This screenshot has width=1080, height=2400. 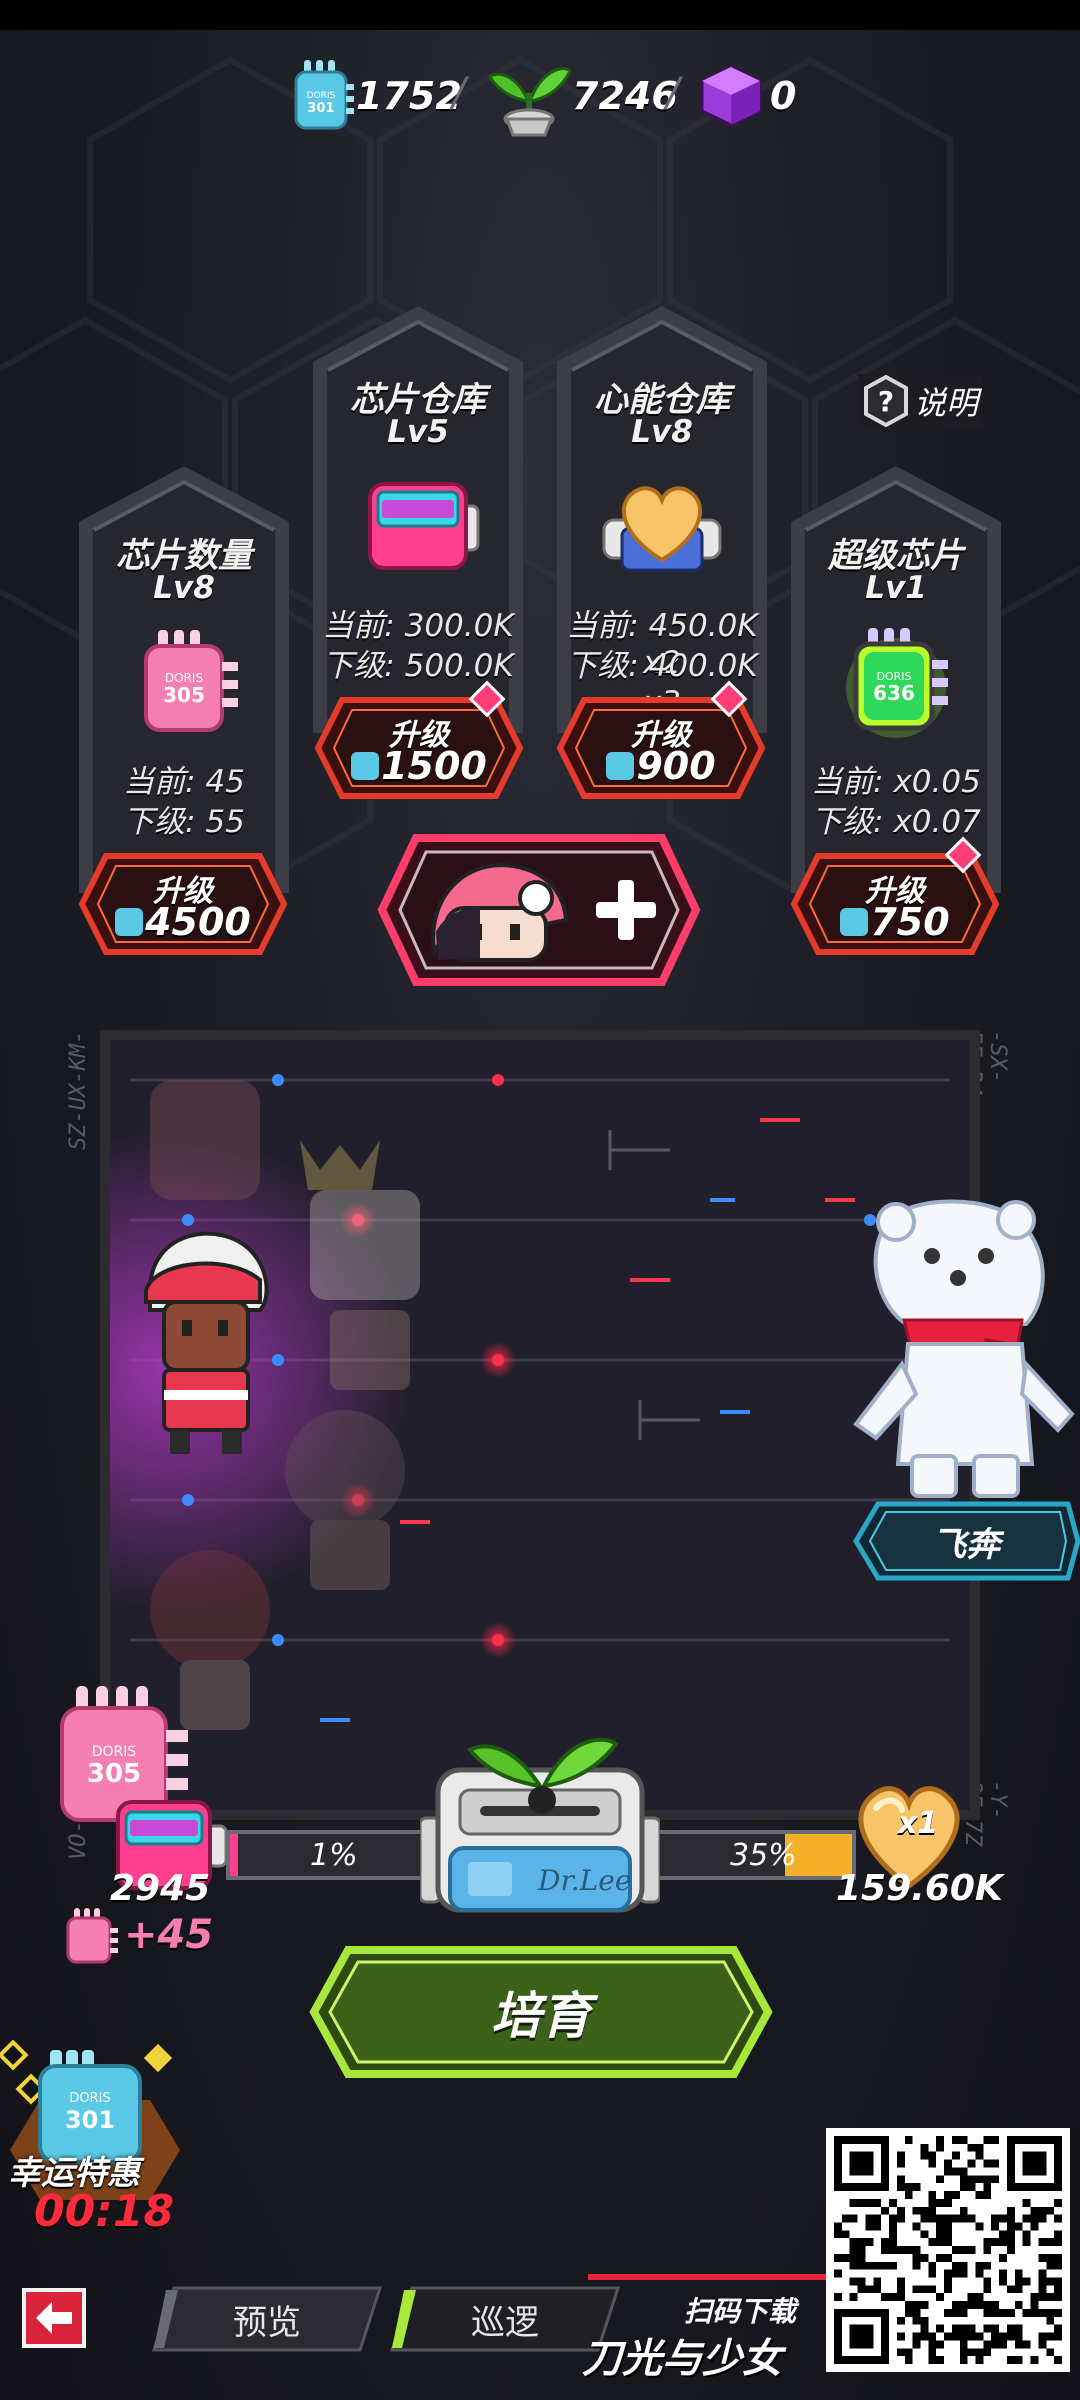 What do you see at coordinates (895, 922) in the screenshot?
I see `upgrade-cost: 750` at bounding box center [895, 922].